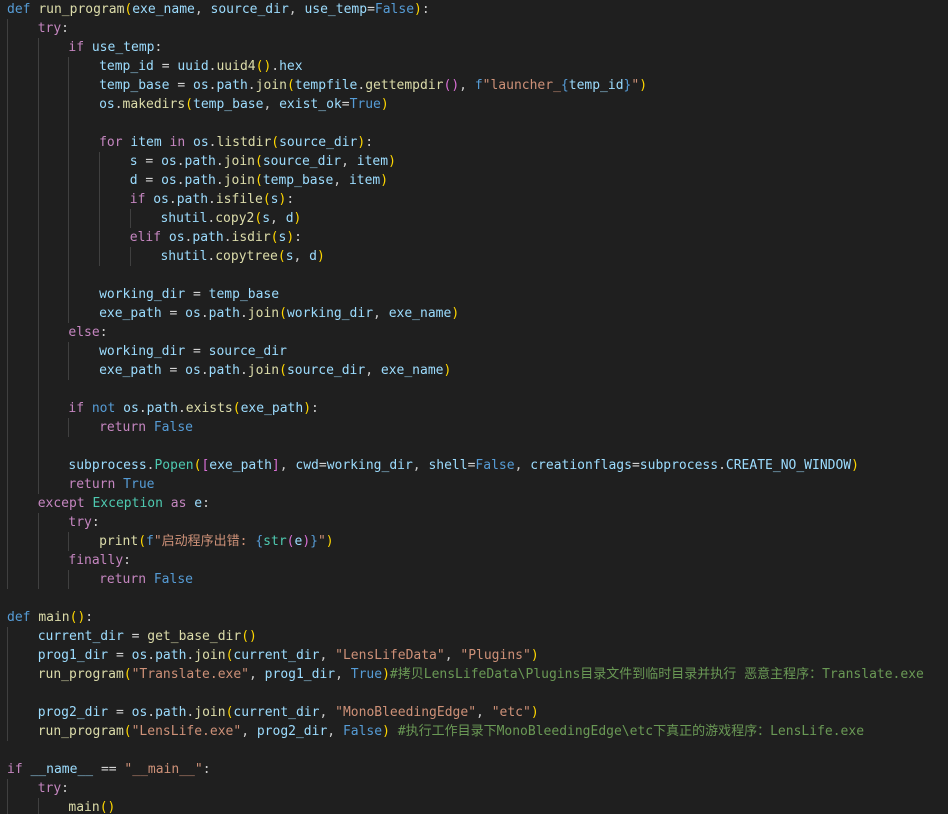 This screenshot has width=948, height=814. I want to click on code-token: as, so click(178, 503).